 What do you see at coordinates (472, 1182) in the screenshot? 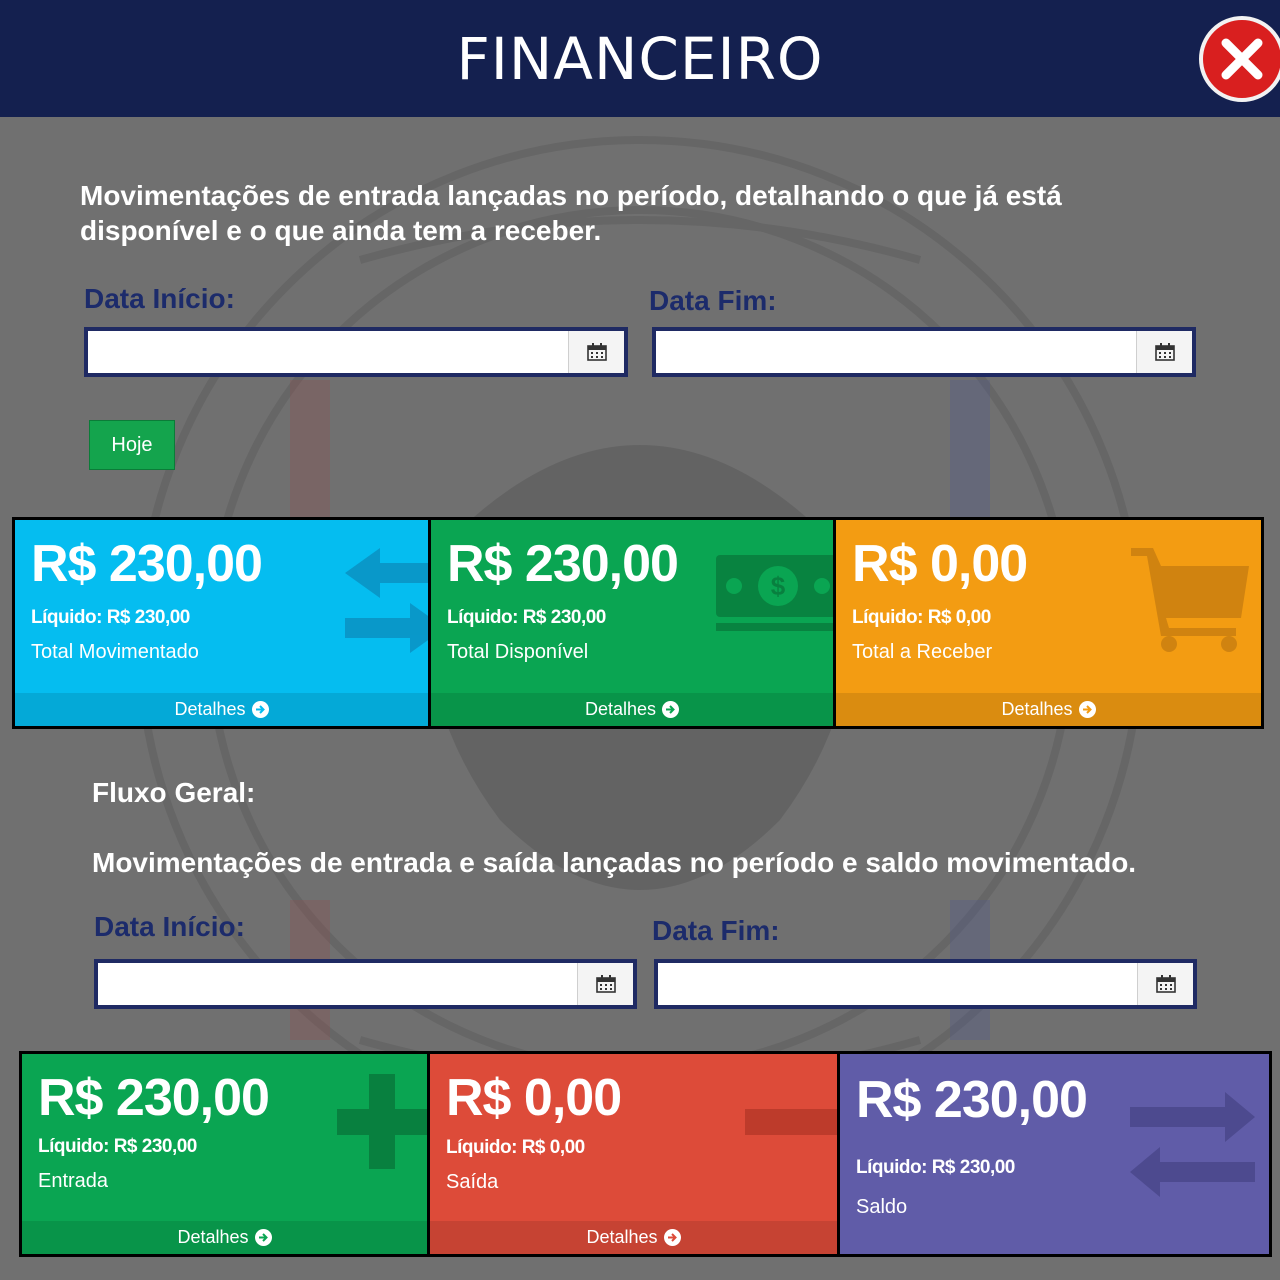
I see `card-caption: Saída` at bounding box center [472, 1182].